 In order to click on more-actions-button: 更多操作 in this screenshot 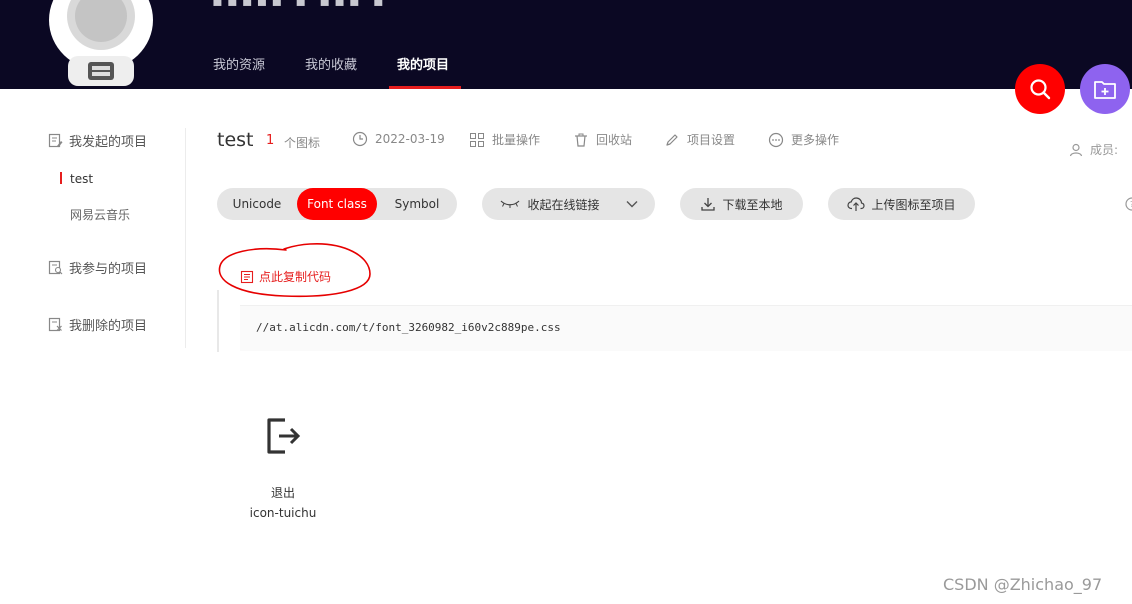, I will do `click(803, 139)`.